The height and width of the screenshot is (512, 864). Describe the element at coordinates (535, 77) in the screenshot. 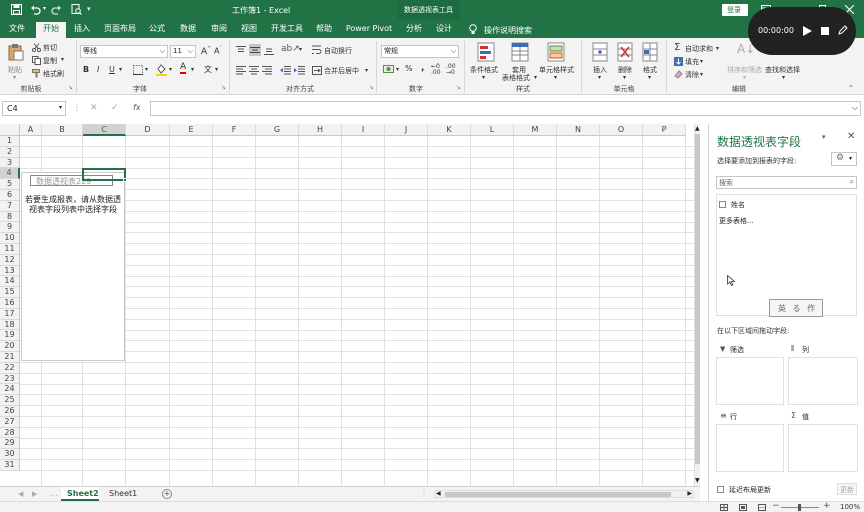

I see `format-as-table-dropdown-icon: ▾` at that location.